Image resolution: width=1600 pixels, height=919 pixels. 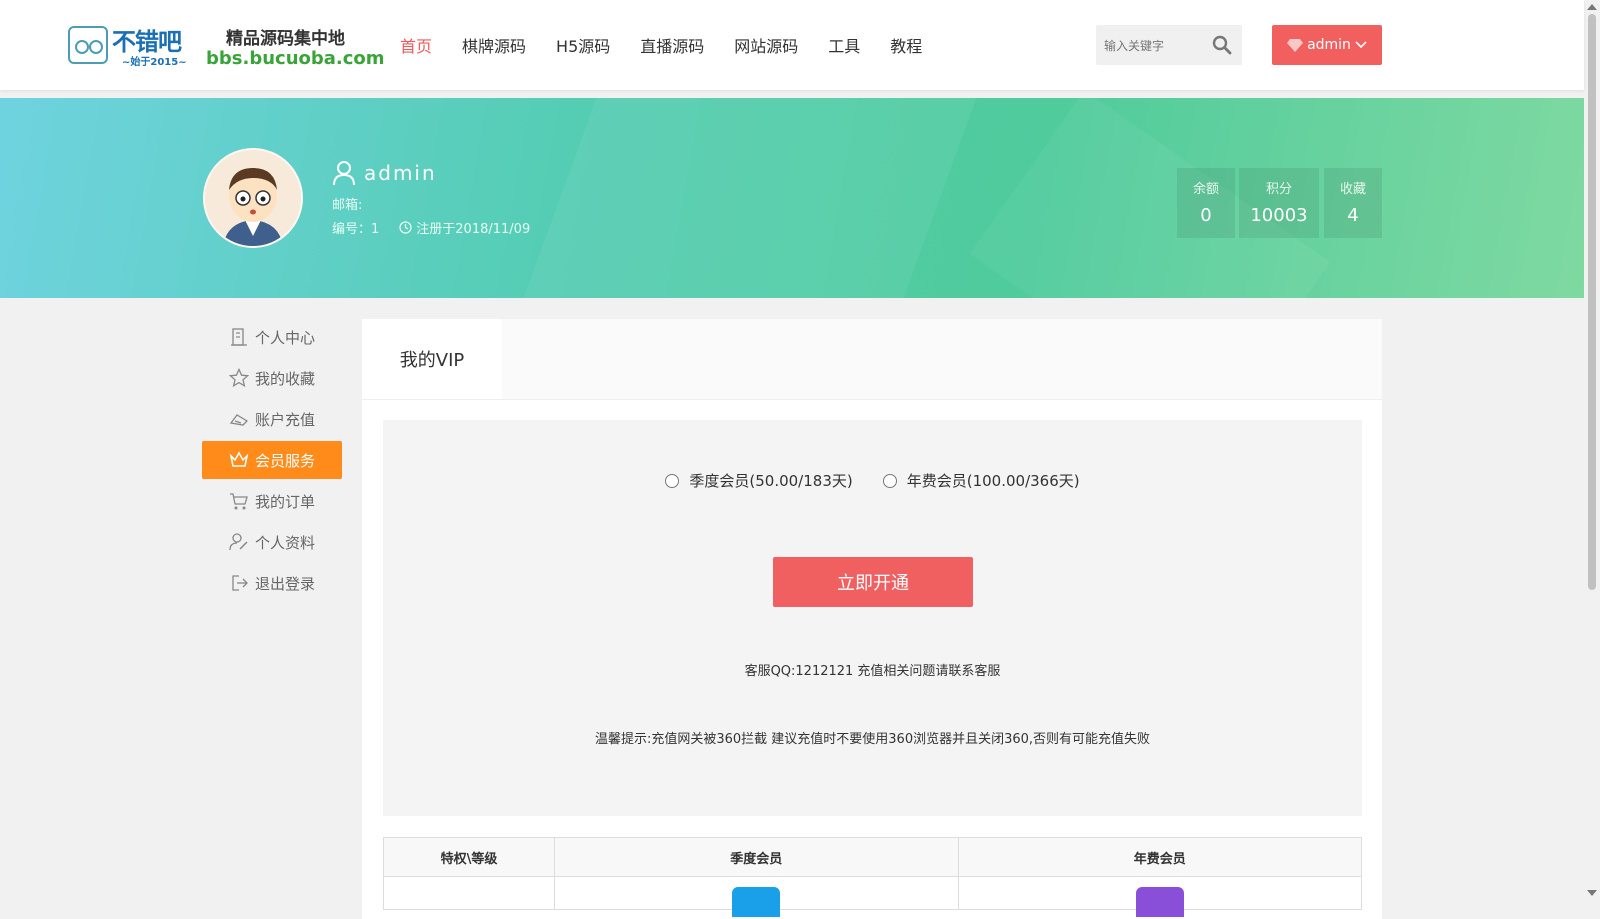 I want to click on profile-id: 编号：1, so click(x=356, y=229).